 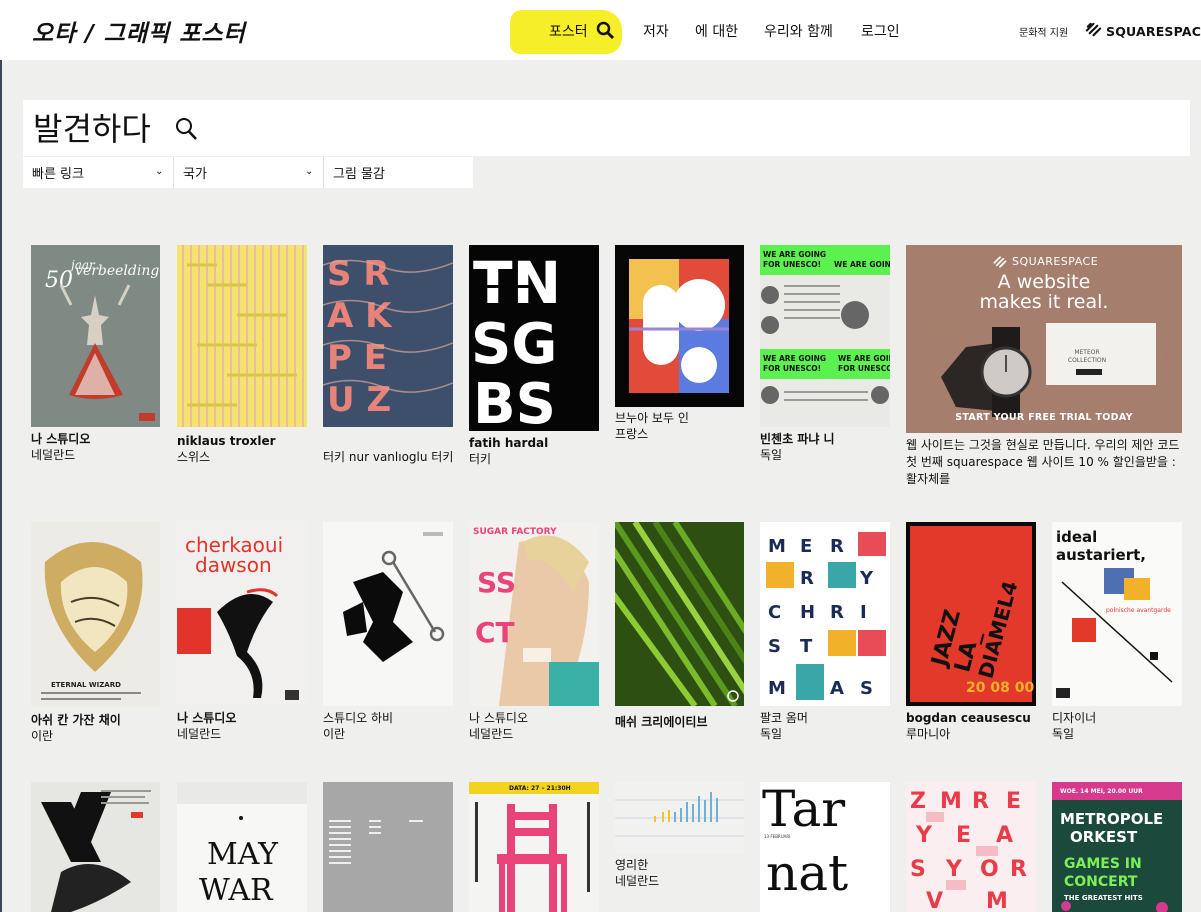 What do you see at coordinates (1044, 417) in the screenshot?
I see `ad-cta: START YOUR FREE TRIAL TODAY` at bounding box center [1044, 417].